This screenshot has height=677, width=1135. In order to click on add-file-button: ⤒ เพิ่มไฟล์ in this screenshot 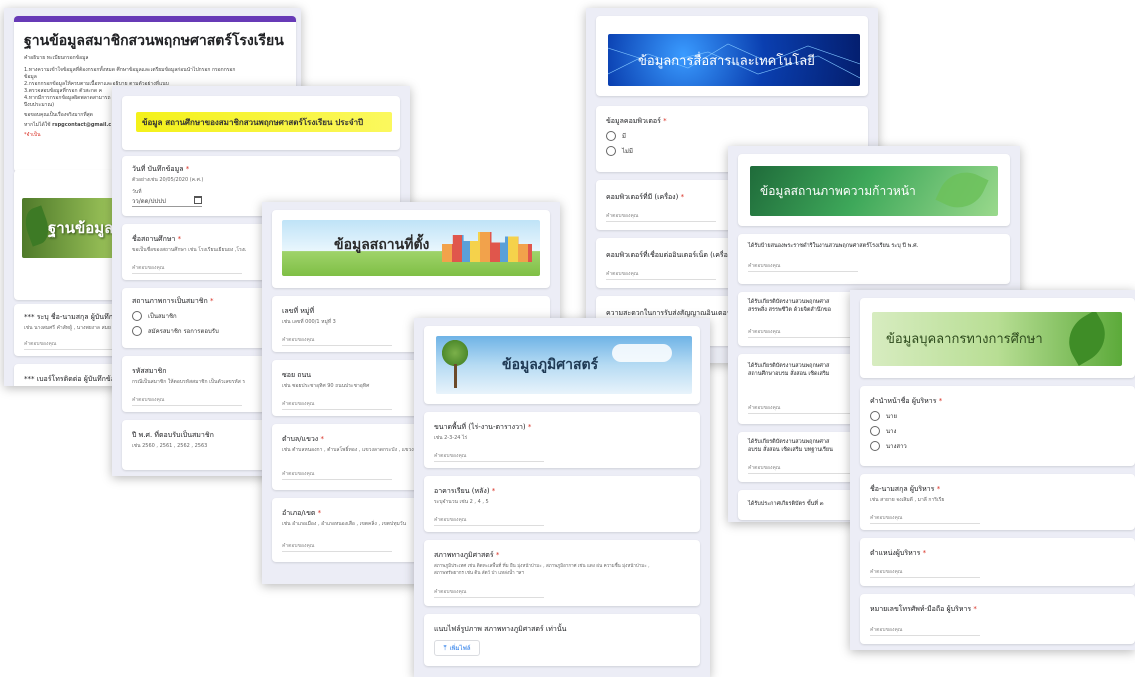, I will do `click(457, 648)`.